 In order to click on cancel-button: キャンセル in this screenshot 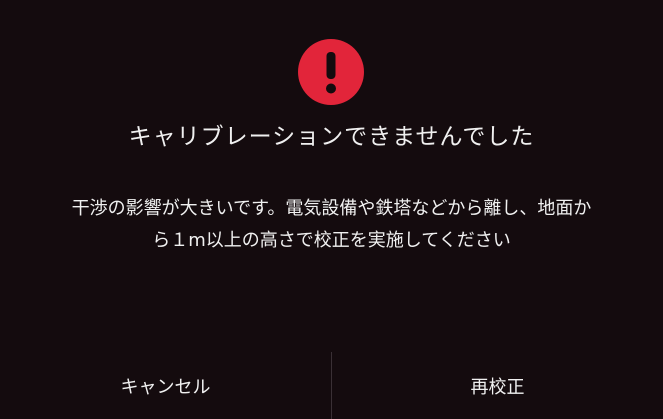, I will do `click(165, 385)`.